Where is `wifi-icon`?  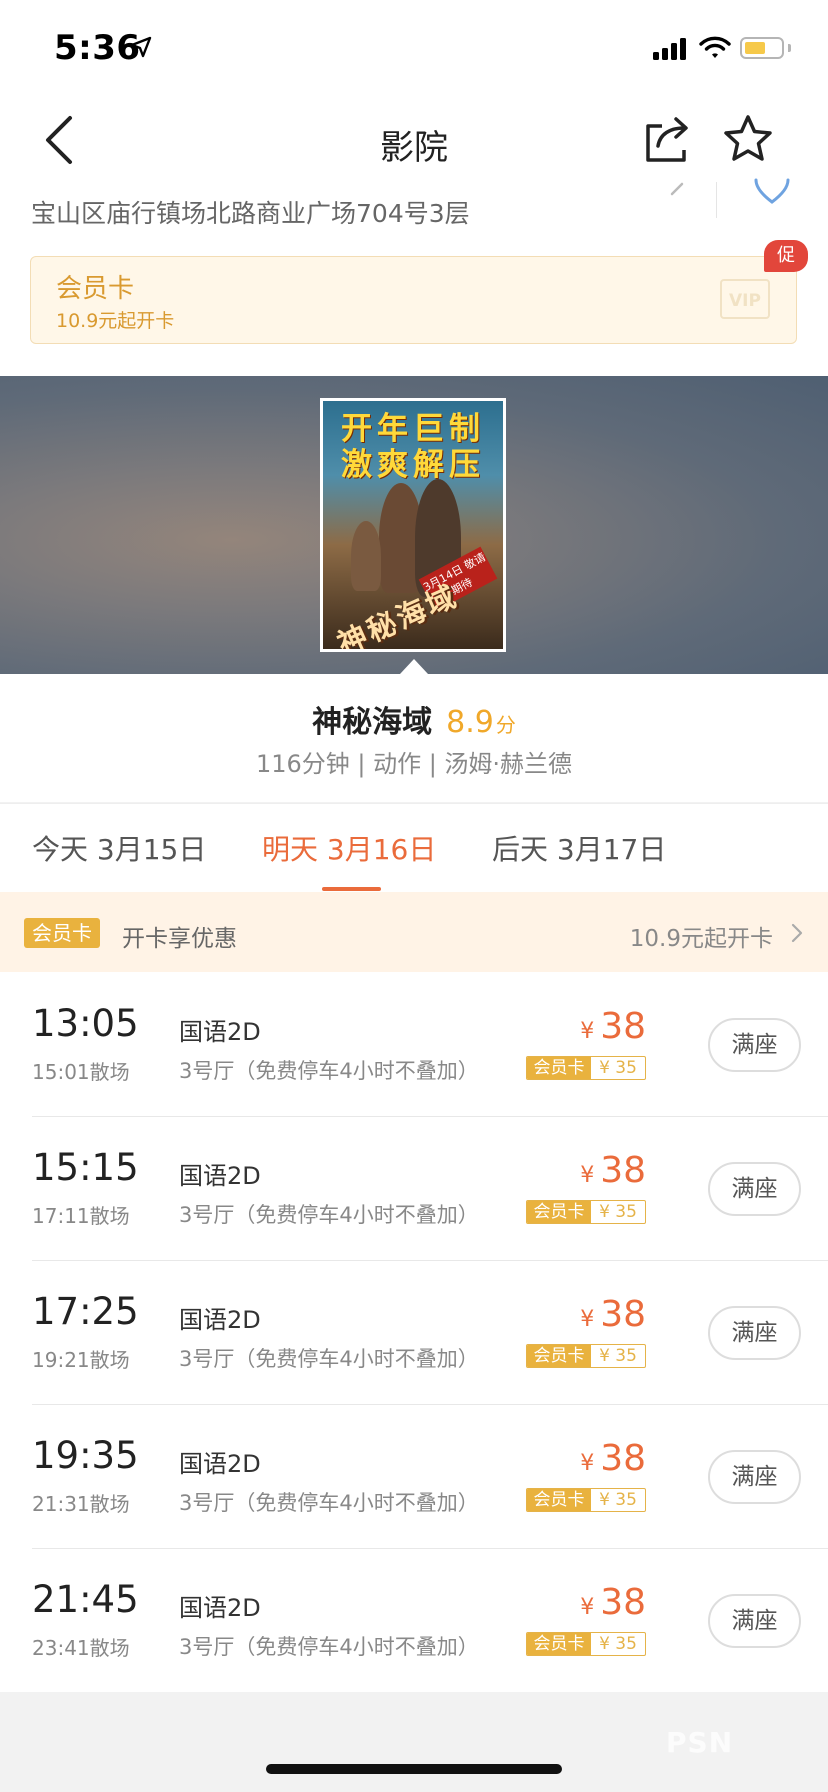 wifi-icon is located at coordinates (715, 47).